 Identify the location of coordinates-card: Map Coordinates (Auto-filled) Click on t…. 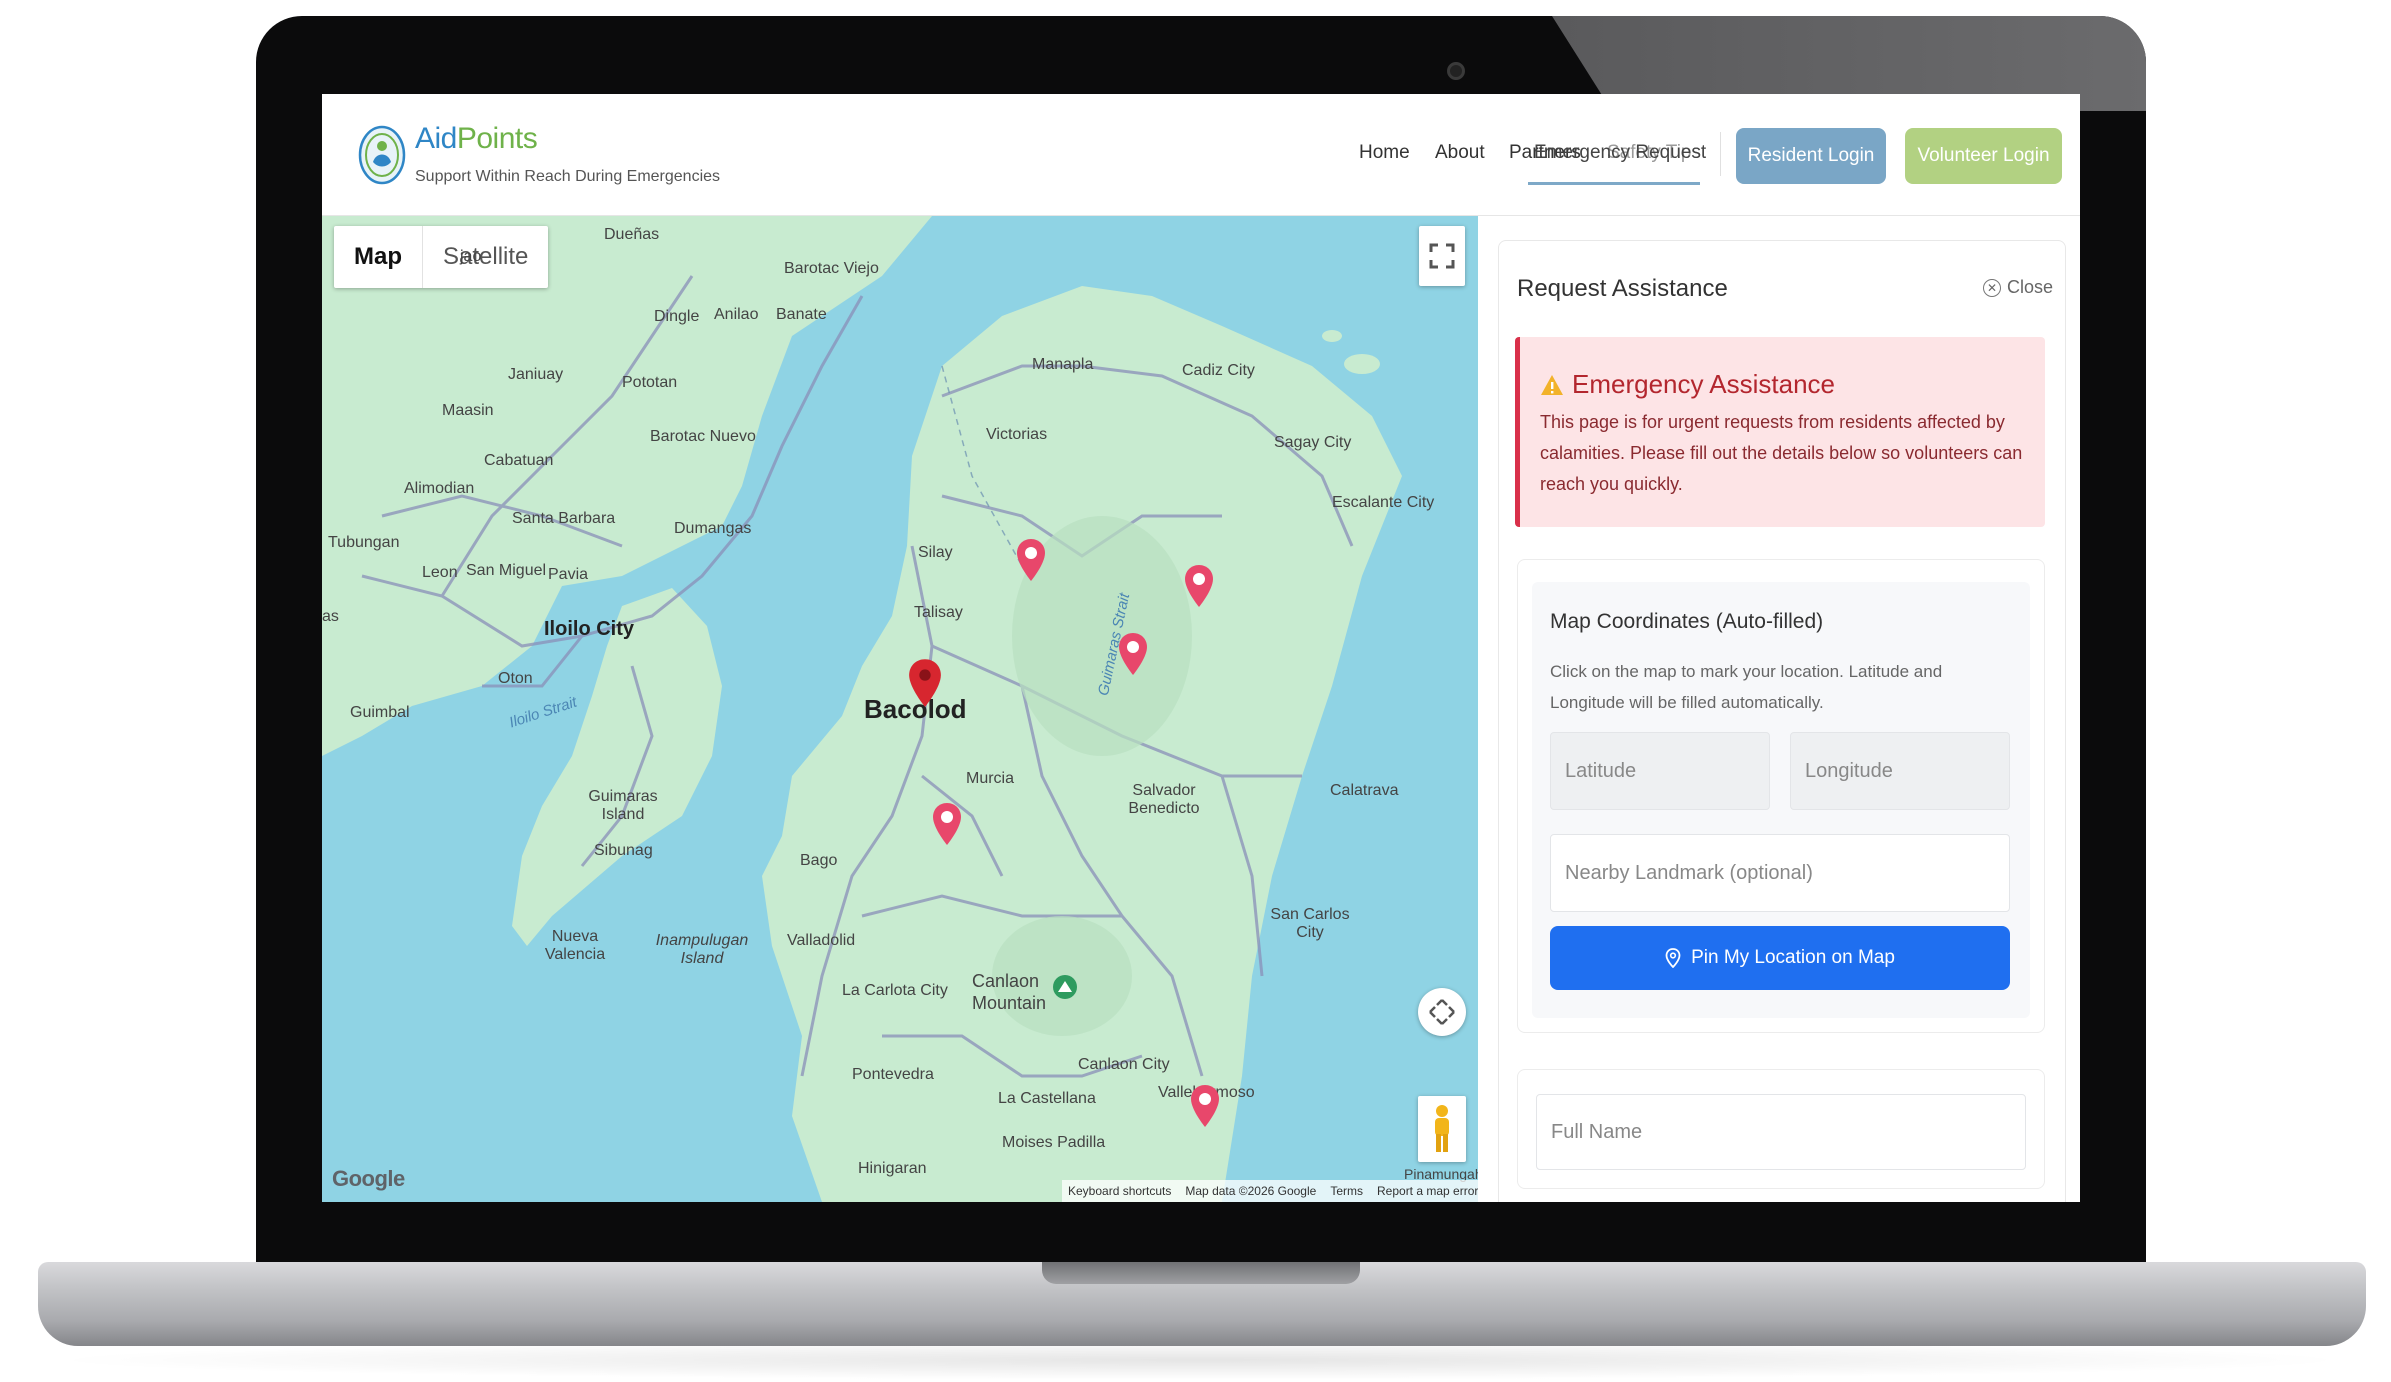
(1781, 800).